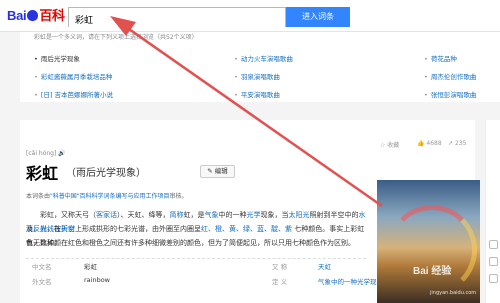 This screenshot has width=500, height=303. What do you see at coordinates (41, 153) in the screenshot?
I see `pinyin: [cǎi hóng]` at bounding box center [41, 153].